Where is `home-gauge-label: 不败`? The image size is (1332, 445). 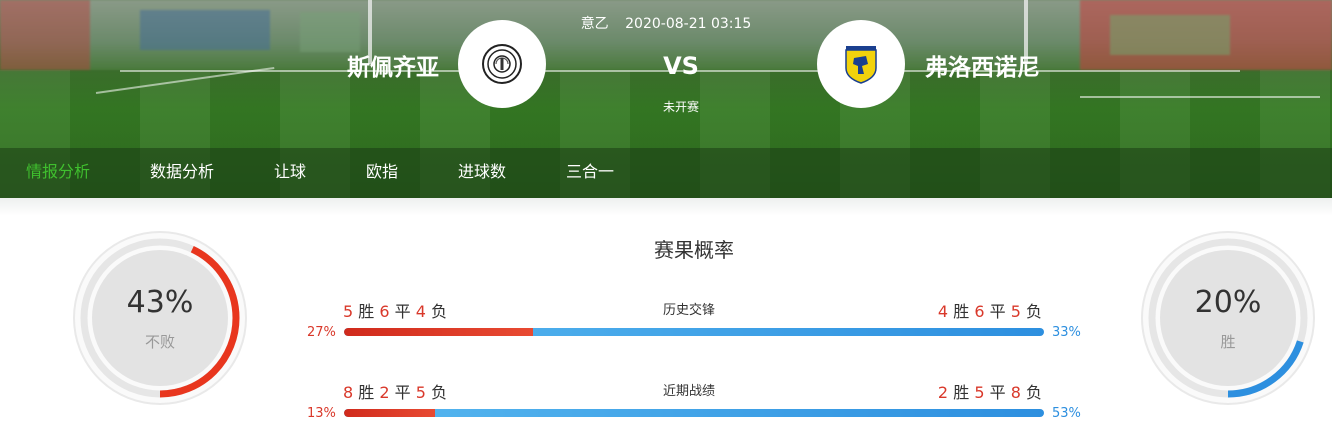
home-gauge-label: 不败 is located at coordinates (159, 342).